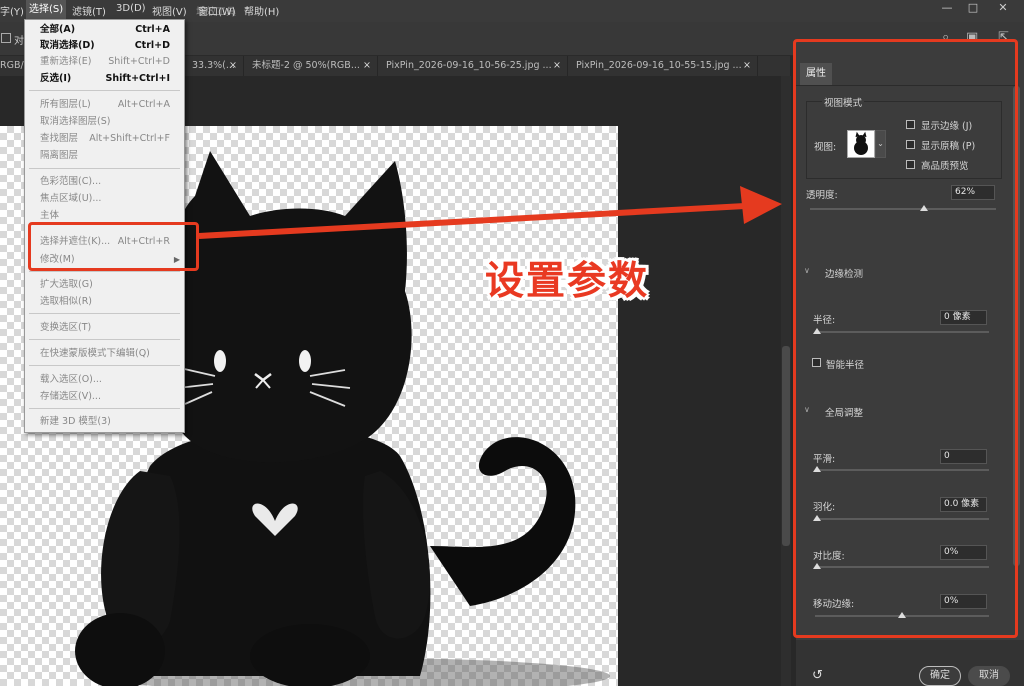 The width and height of the screenshot is (1024, 686). I want to click on menu-item-new-3d-model: 新建 3D 模型(3), so click(104, 422).